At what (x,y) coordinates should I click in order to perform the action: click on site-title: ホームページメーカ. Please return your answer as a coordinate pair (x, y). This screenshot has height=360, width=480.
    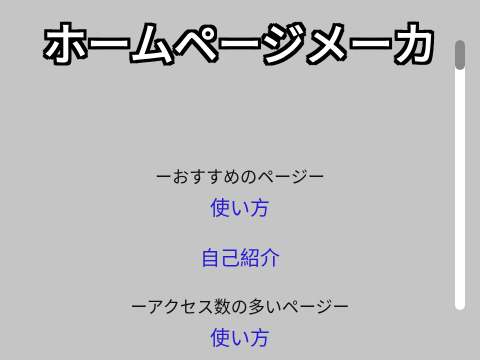
    Looking at the image, I should click on (240, 45).